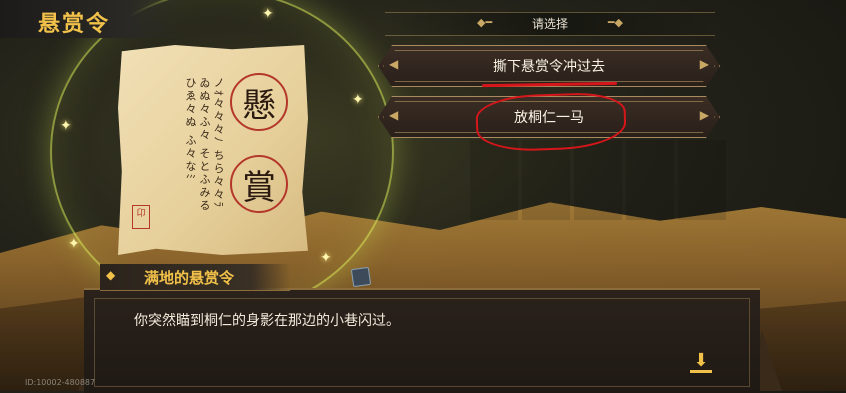 The image size is (846, 393). What do you see at coordinates (236, 277) in the screenshot?
I see `speaker-tag: ◆ 满地的悬赏令` at bounding box center [236, 277].